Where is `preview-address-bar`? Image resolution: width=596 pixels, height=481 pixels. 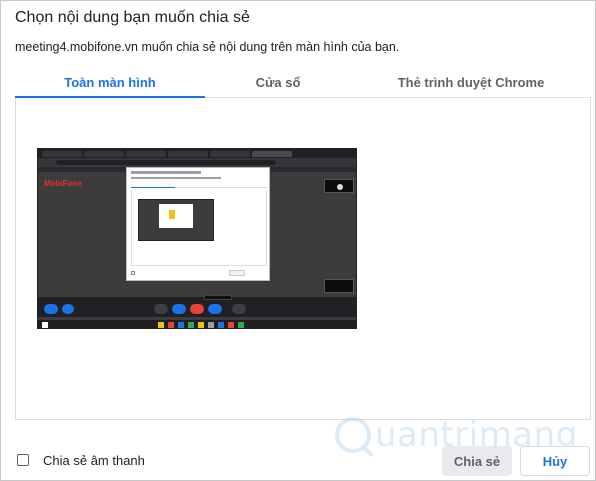
preview-address-bar is located at coordinates (197, 162).